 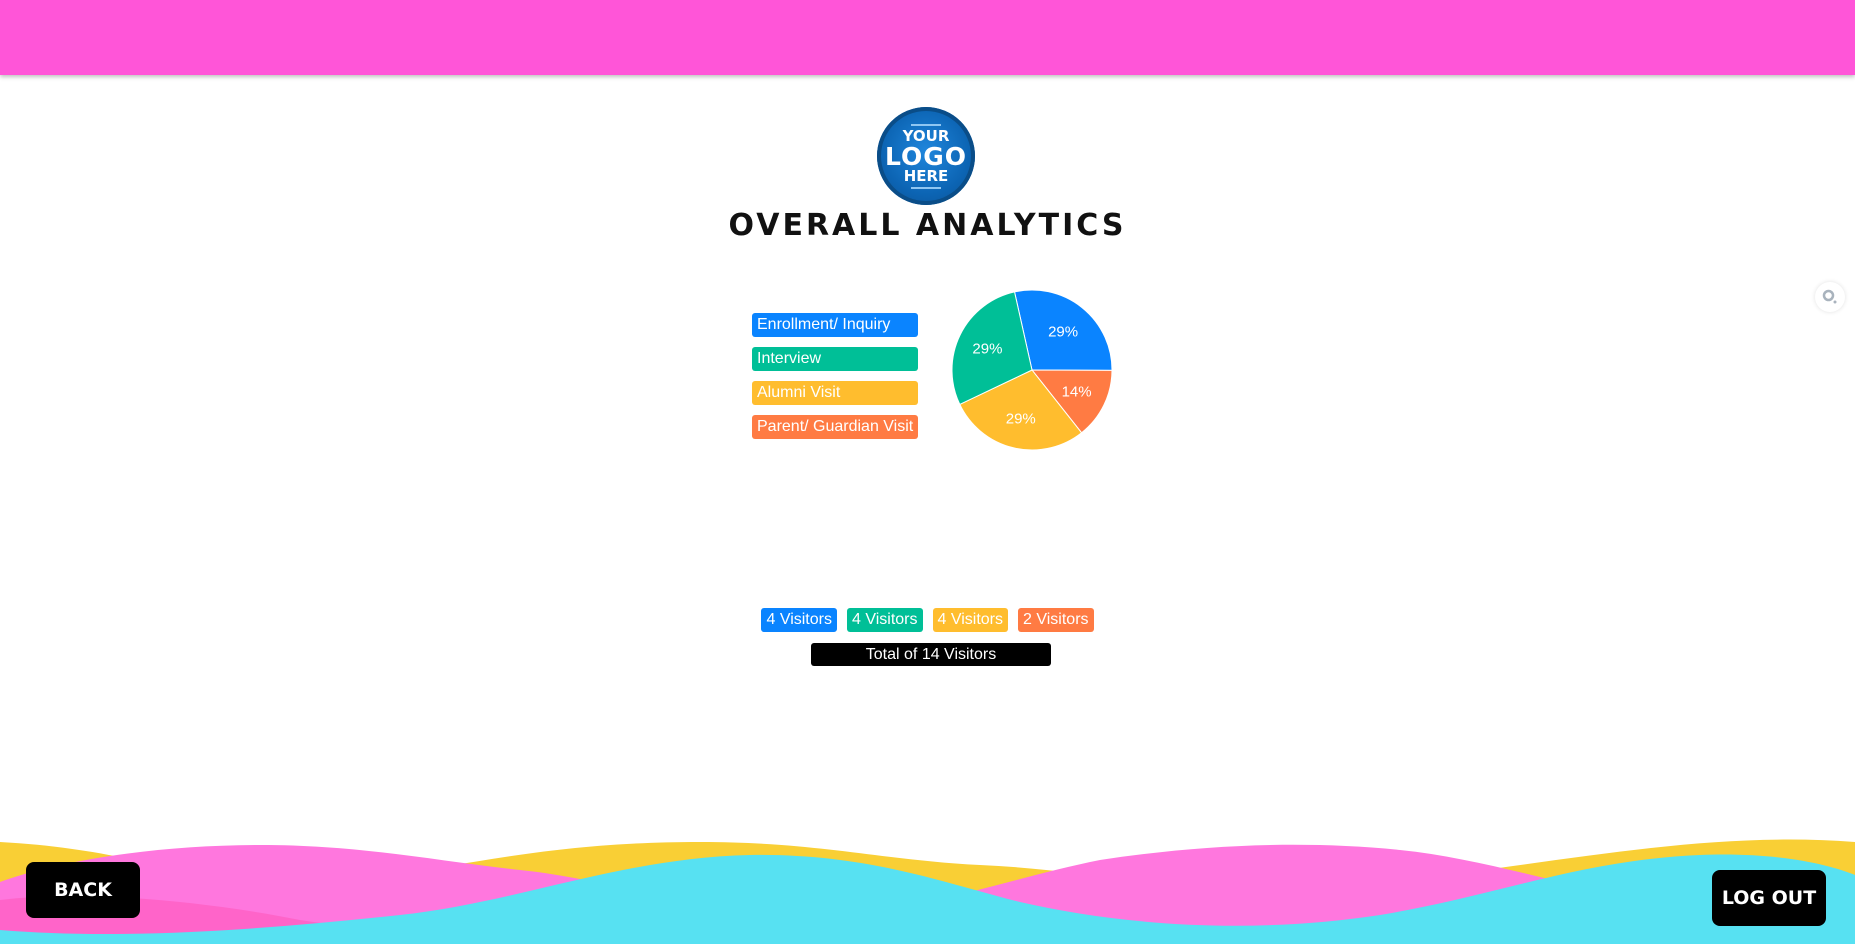 What do you see at coordinates (931, 654) in the screenshot?
I see `total-visitors: Total of 14 Visitors` at bounding box center [931, 654].